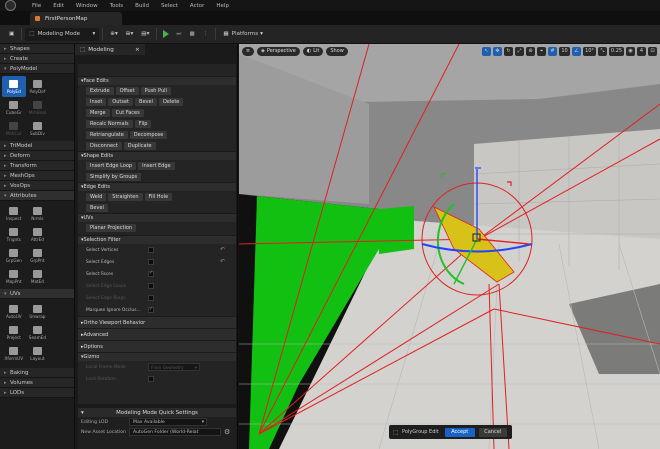 This screenshot has width=660, height=449. I want to click on grid-snap-value: 10, so click(564, 51).